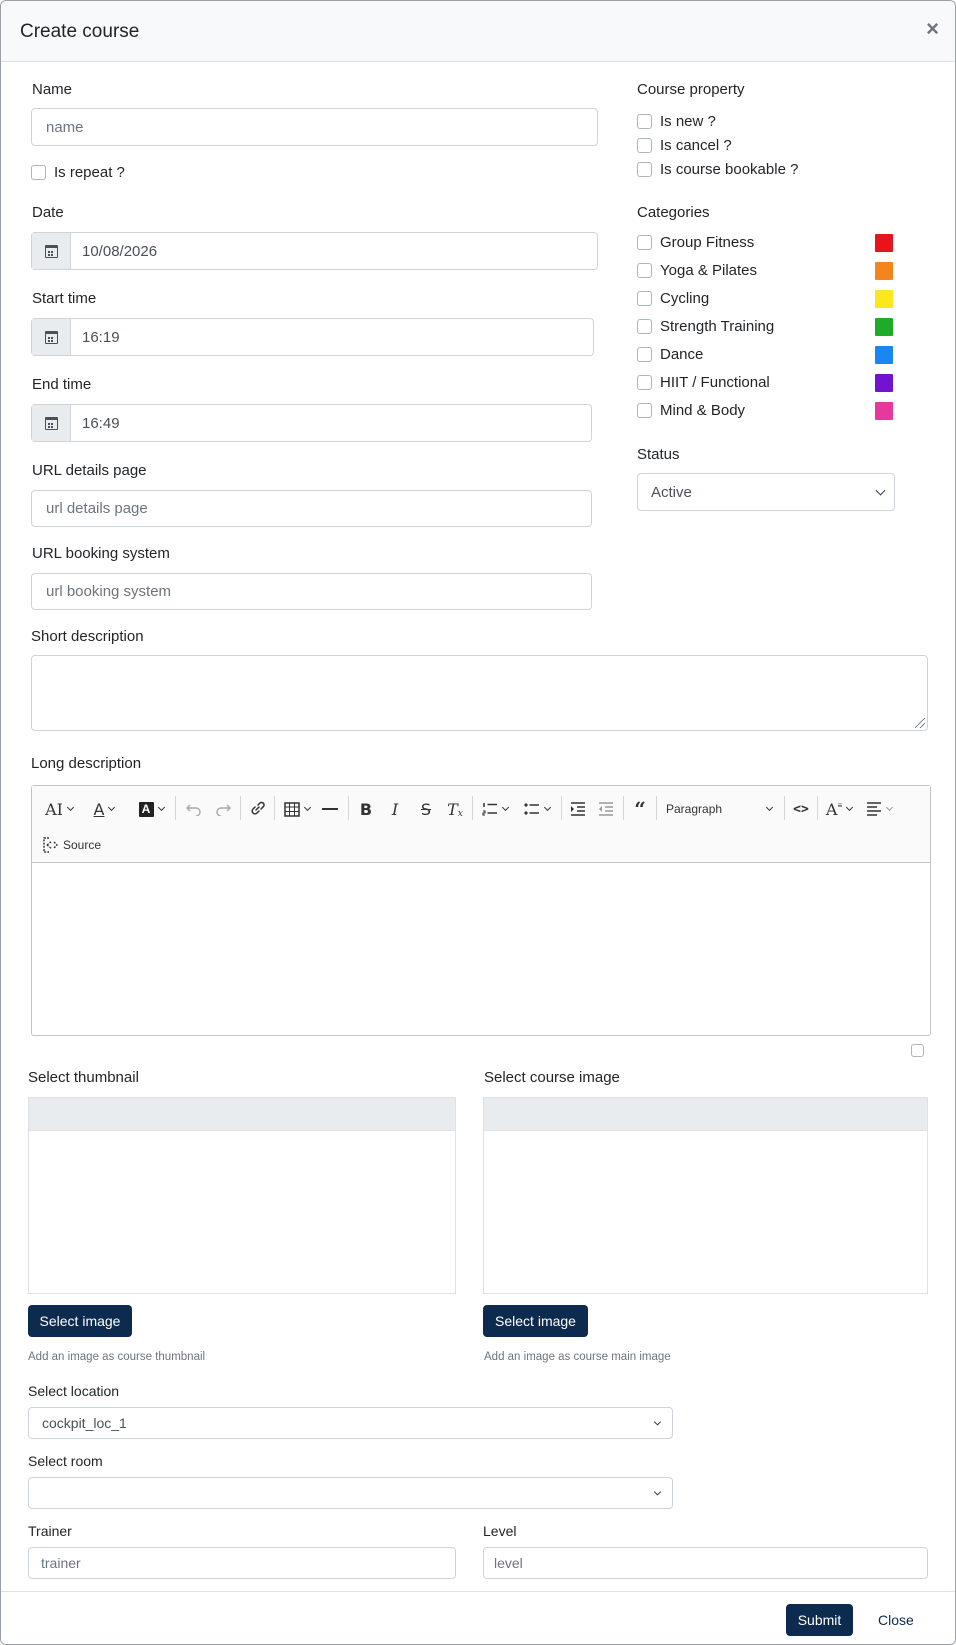  Describe the element at coordinates (819, 1620) in the screenshot. I see `submit-button: Submit` at that location.